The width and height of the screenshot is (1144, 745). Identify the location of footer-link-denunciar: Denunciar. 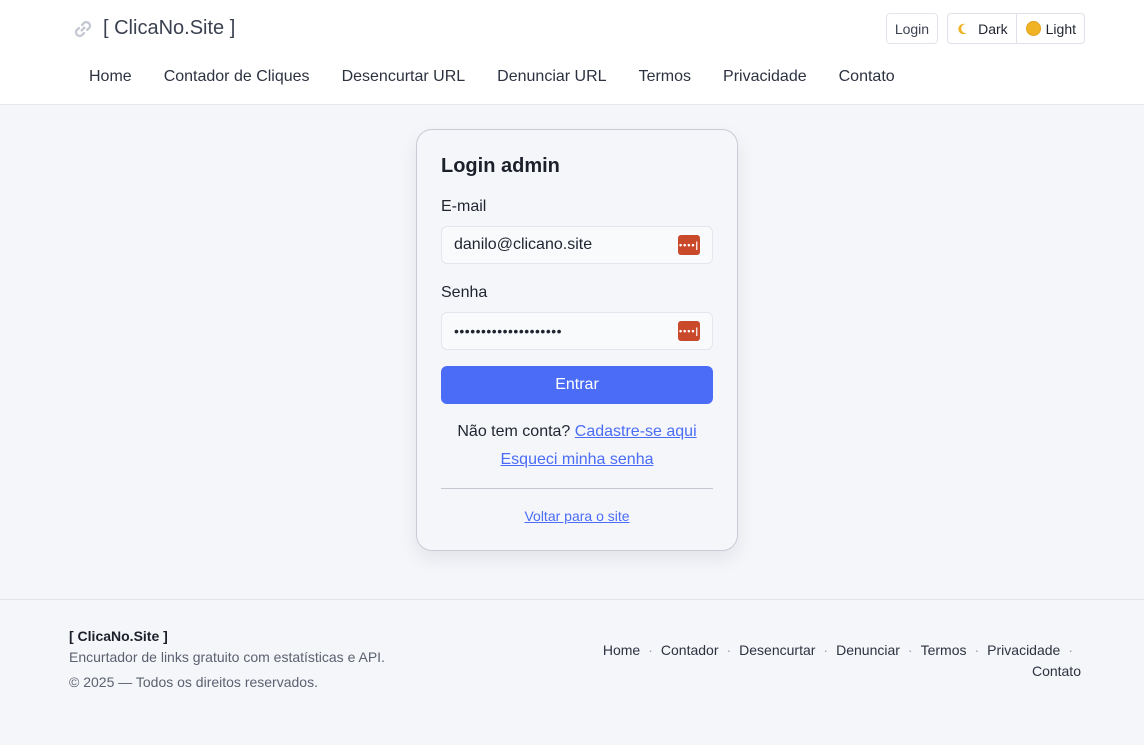
(868, 650).